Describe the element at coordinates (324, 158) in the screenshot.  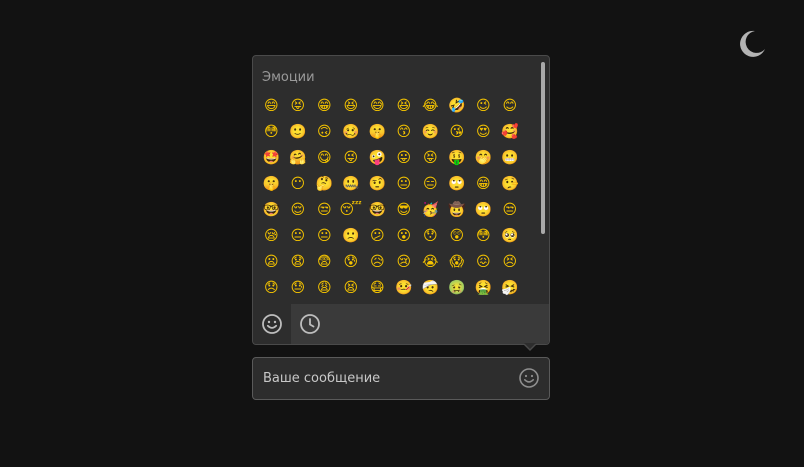
I see `emoji-cell: 😋` at that location.